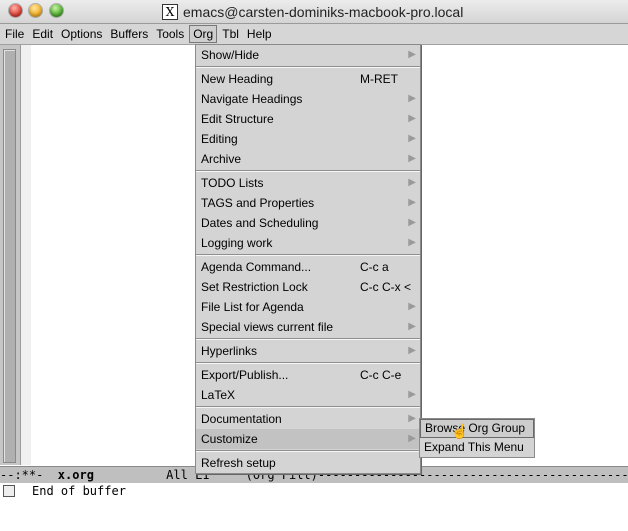 The image size is (628, 531). I want to click on menu-tbl: Tbl, so click(230, 34).